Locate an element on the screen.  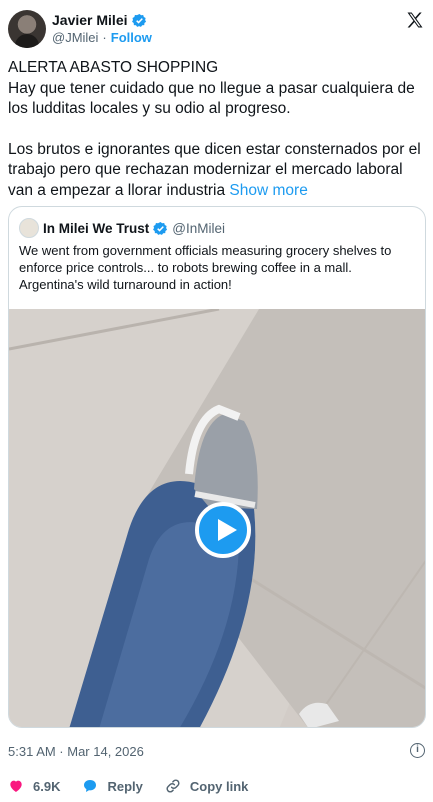
author-name-row: Javier Milei is located at coordinates (99, 20).